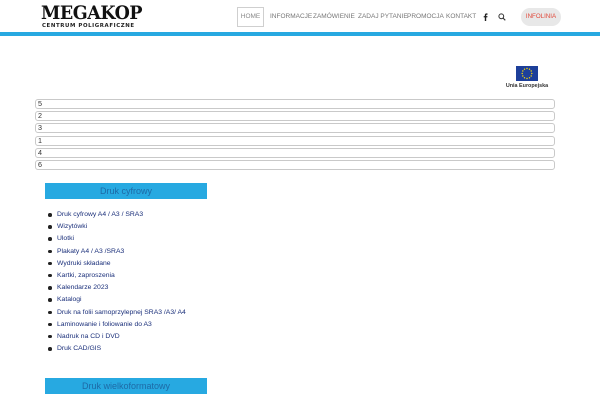 The image size is (600, 400). Describe the element at coordinates (40, 152) in the screenshot. I see `number-row-label: 4` at that location.